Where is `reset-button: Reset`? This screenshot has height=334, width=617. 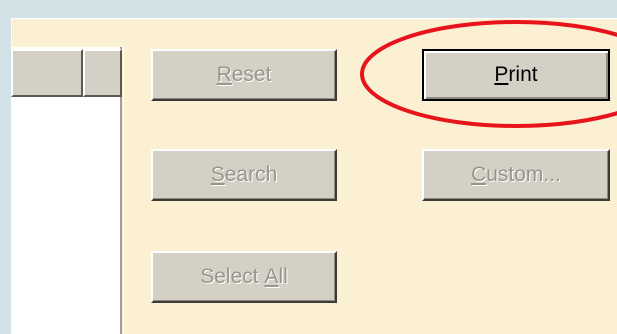 reset-button: Reset is located at coordinates (244, 75).